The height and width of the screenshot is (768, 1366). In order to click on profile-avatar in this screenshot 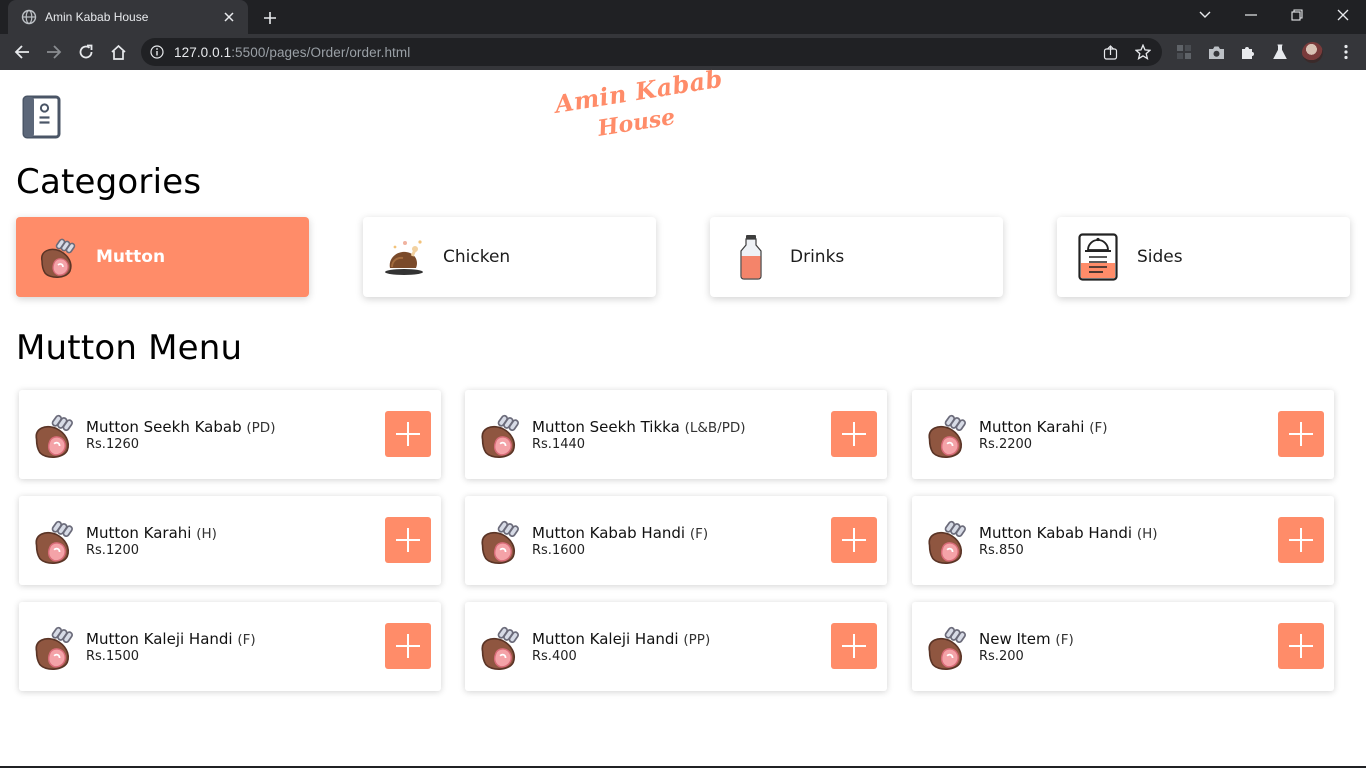, I will do `click(1312, 52)`.